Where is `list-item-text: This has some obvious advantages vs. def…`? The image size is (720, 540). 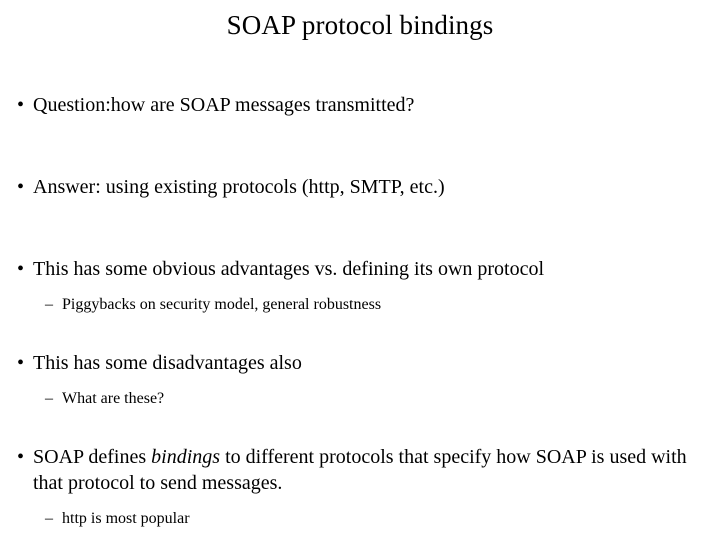
list-item-text: This has some obvious advantages vs. def… is located at coordinates (289, 269).